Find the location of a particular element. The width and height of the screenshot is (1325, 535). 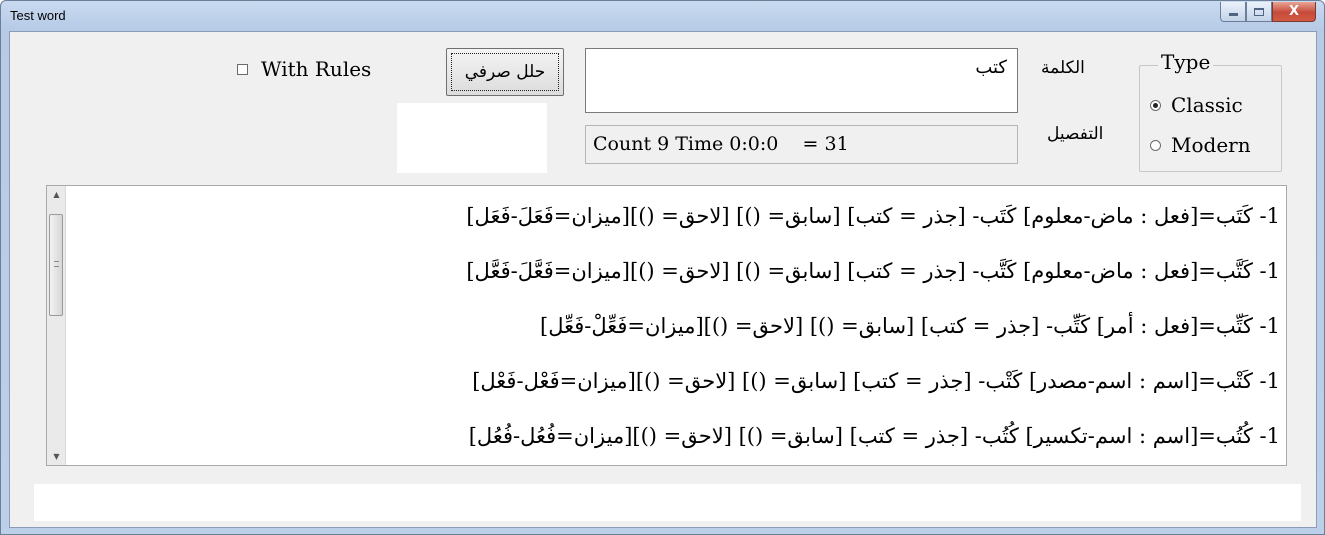

scroll-thumb is located at coordinates (56, 265).